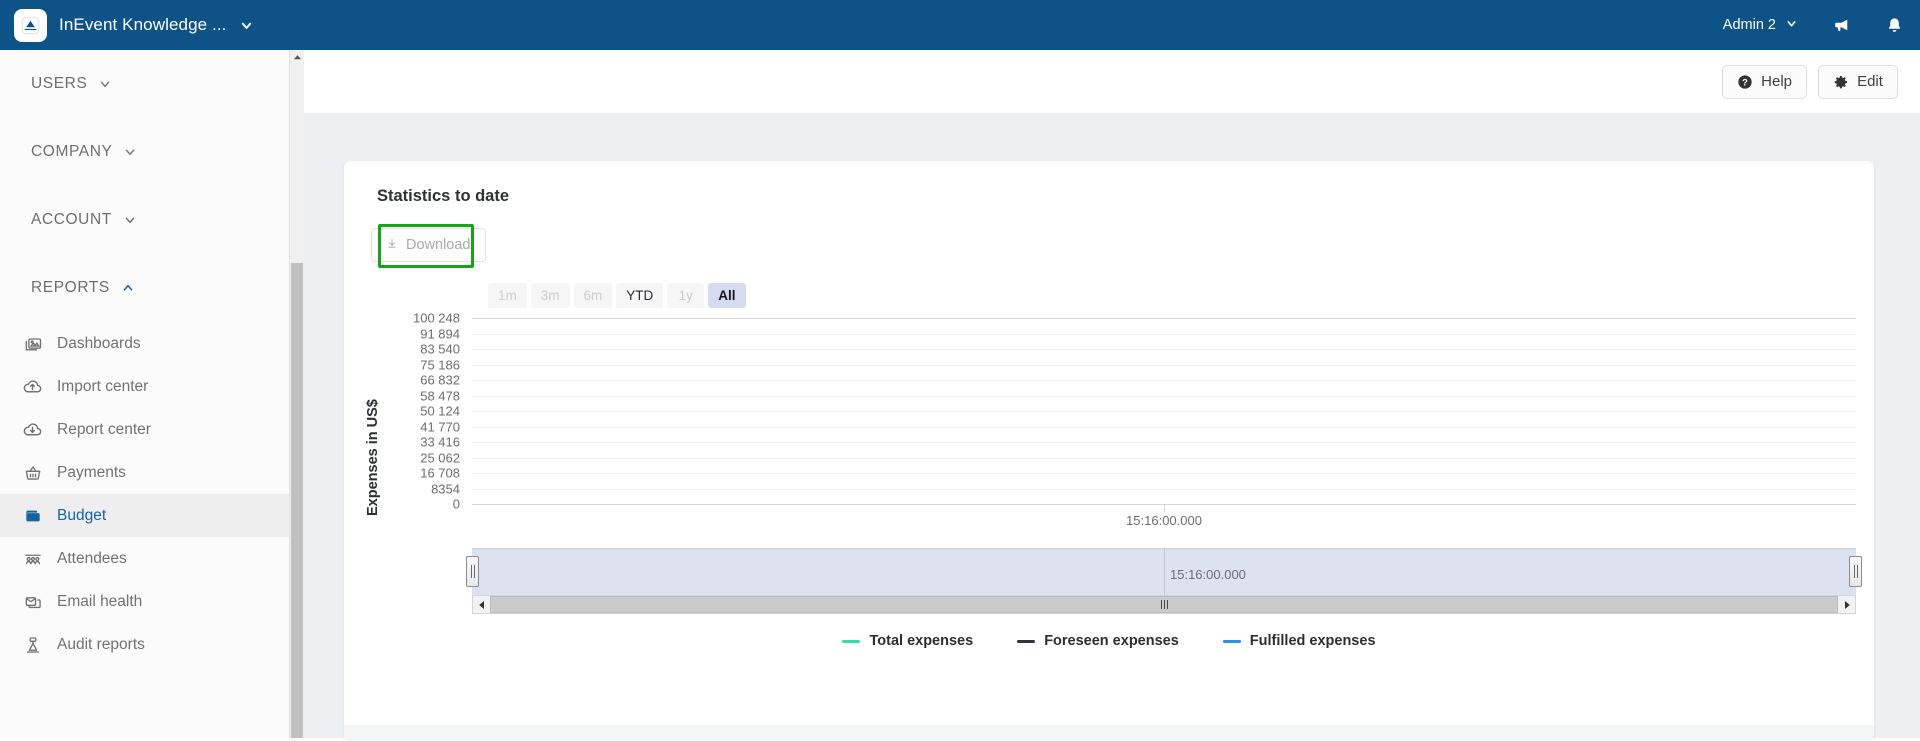 The width and height of the screenshot is (1920, 741). Describe the element at coordinates (445, 488) in the screenshot. I see `y-tick-label: 8354` at that location.